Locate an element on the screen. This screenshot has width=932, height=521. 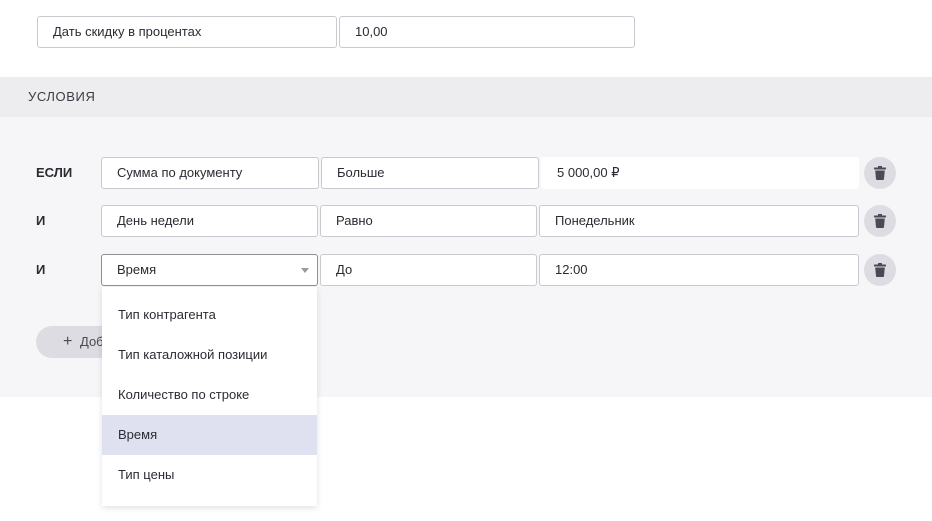
dropdown-item-line-quantity: Количество по строке is located at coordinates (209, 395).